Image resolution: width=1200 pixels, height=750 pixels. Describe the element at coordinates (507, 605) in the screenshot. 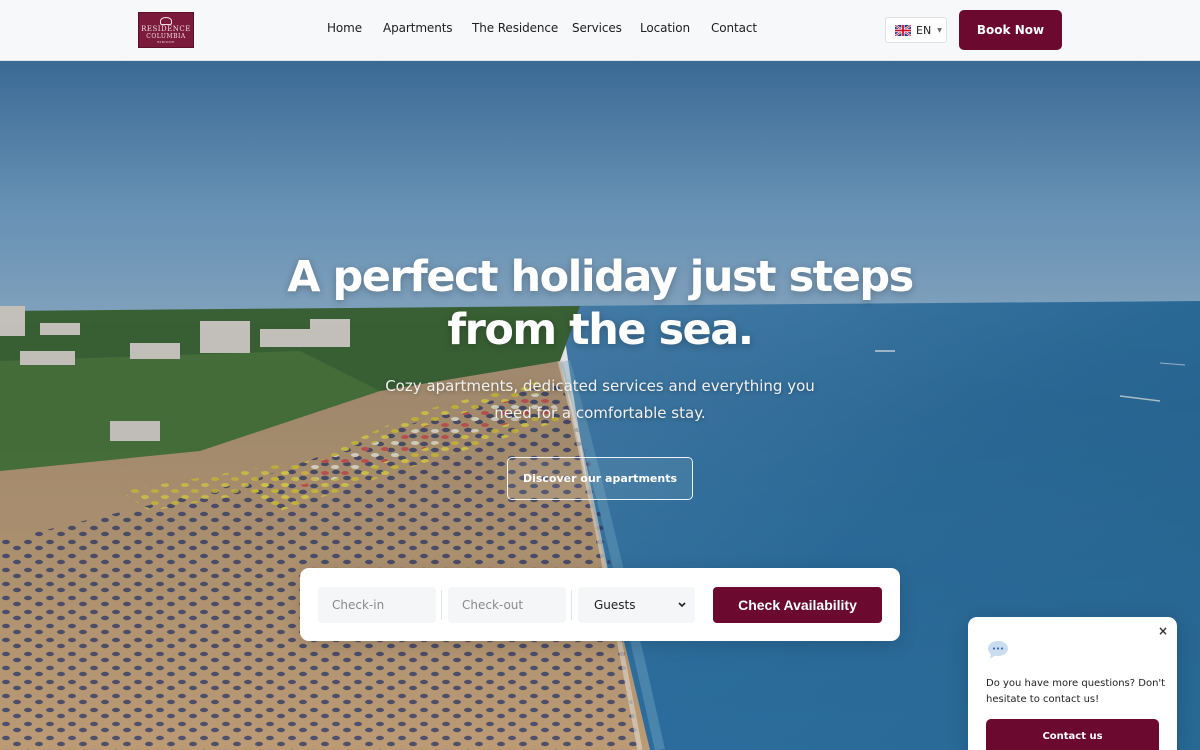

I see `checkout-input` at that location.